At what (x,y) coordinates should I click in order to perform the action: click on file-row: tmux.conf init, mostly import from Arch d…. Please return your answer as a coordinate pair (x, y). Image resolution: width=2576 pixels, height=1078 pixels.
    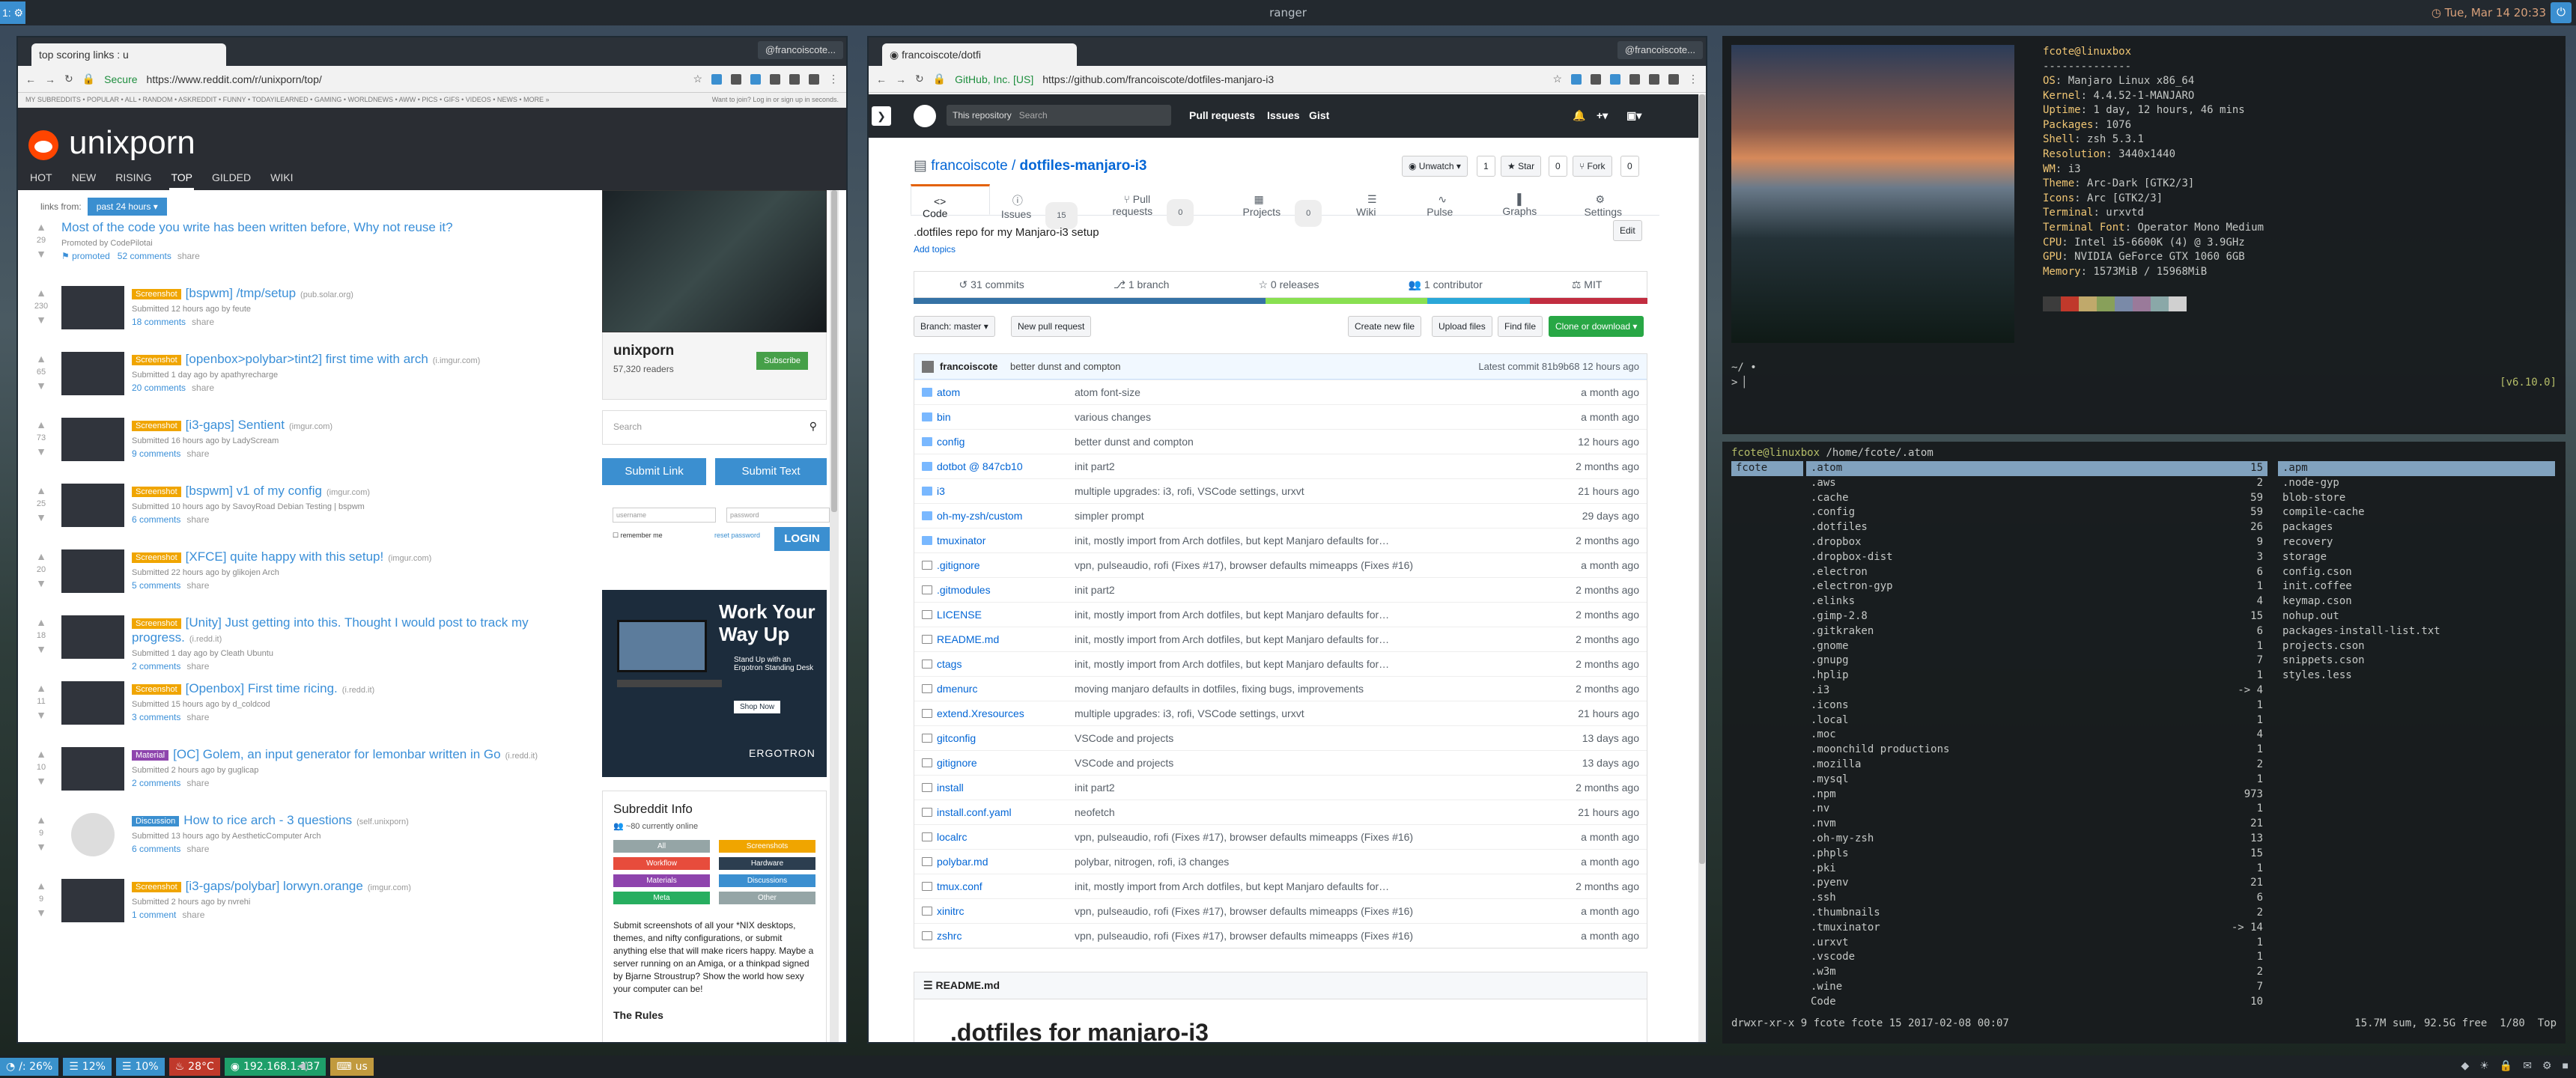
    Looking at the image, I should click on (1280, 886).